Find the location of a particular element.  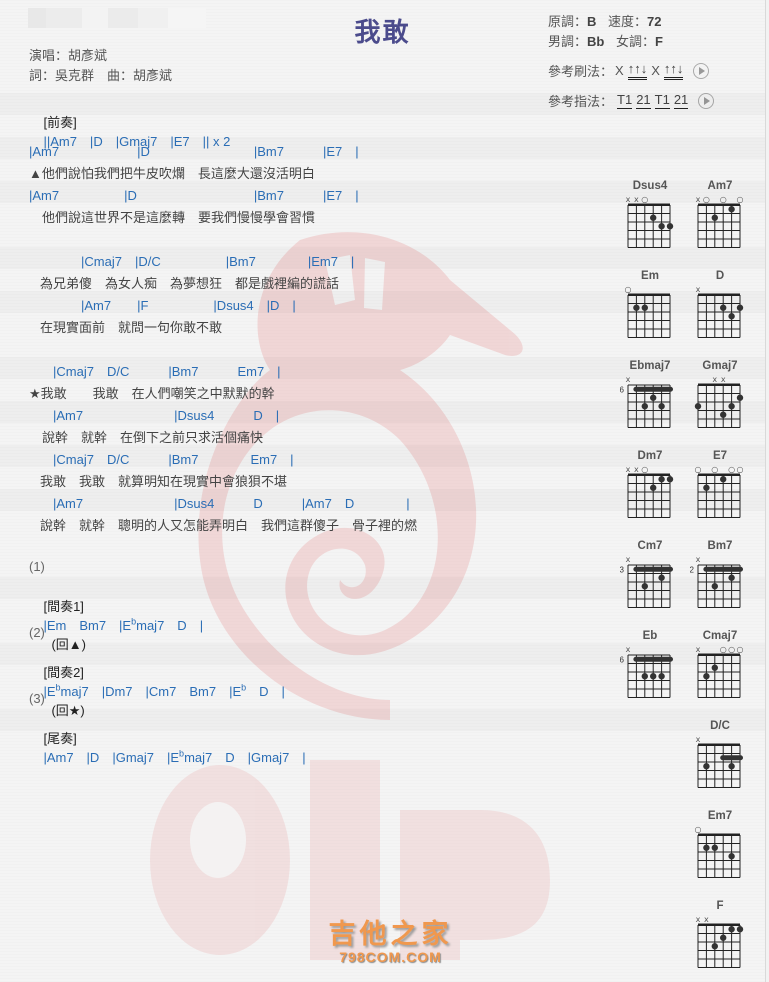

chord-grid: x6 is located at coordinates (646, 671).